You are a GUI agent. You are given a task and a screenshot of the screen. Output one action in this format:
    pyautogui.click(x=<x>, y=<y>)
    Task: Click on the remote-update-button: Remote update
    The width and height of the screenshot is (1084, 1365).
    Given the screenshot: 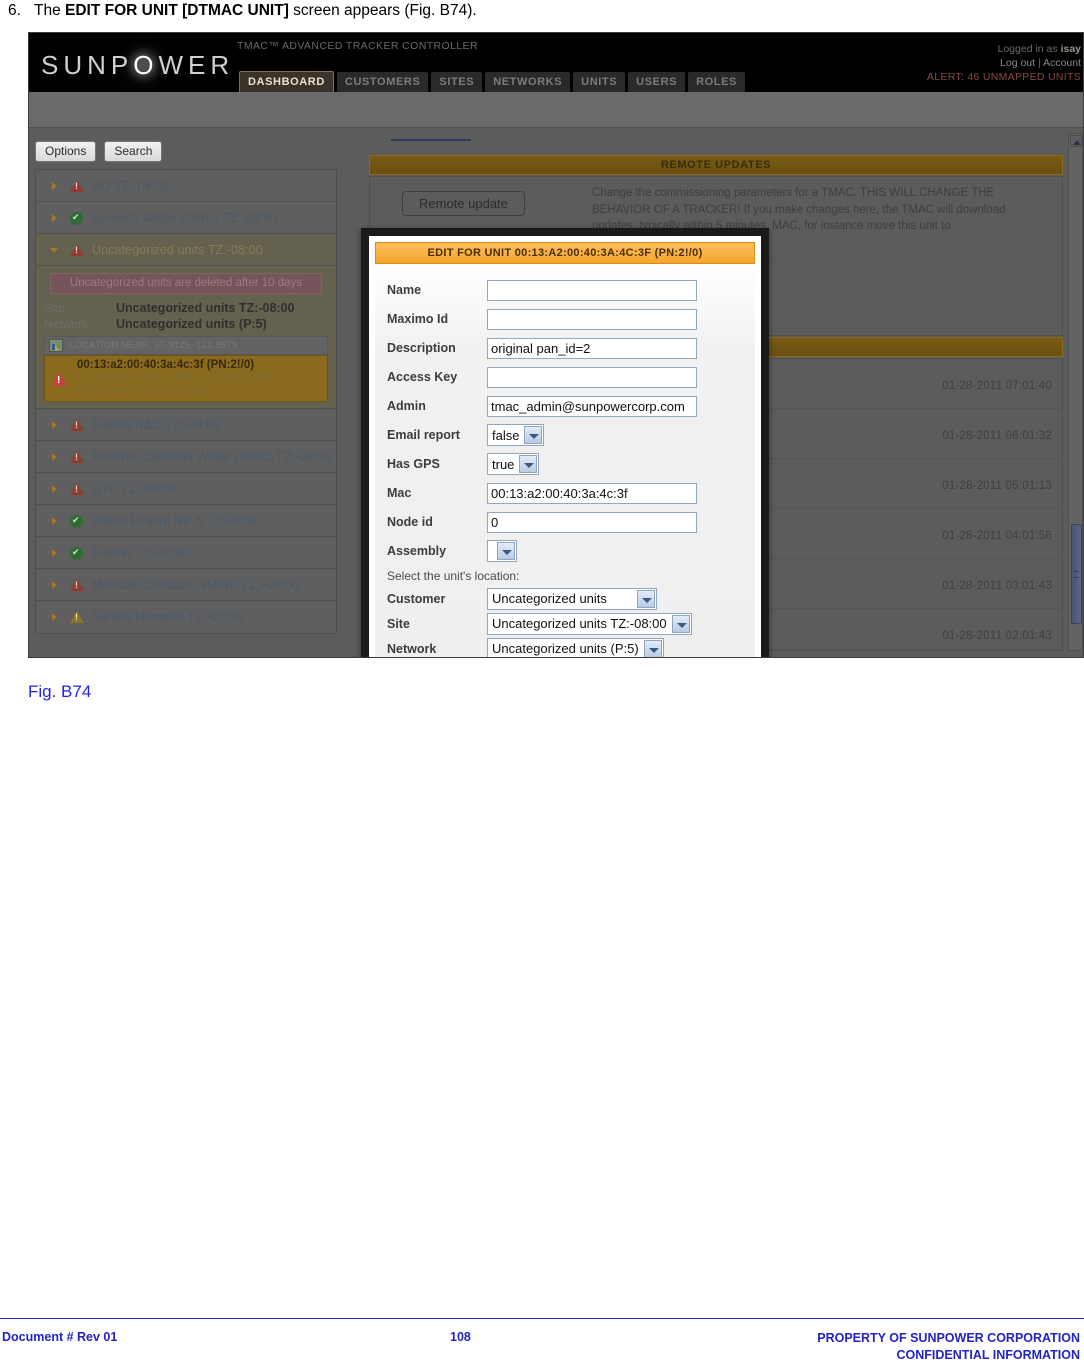 What is the action you would take?
    pyautogui.click(x=463, y=203)
    